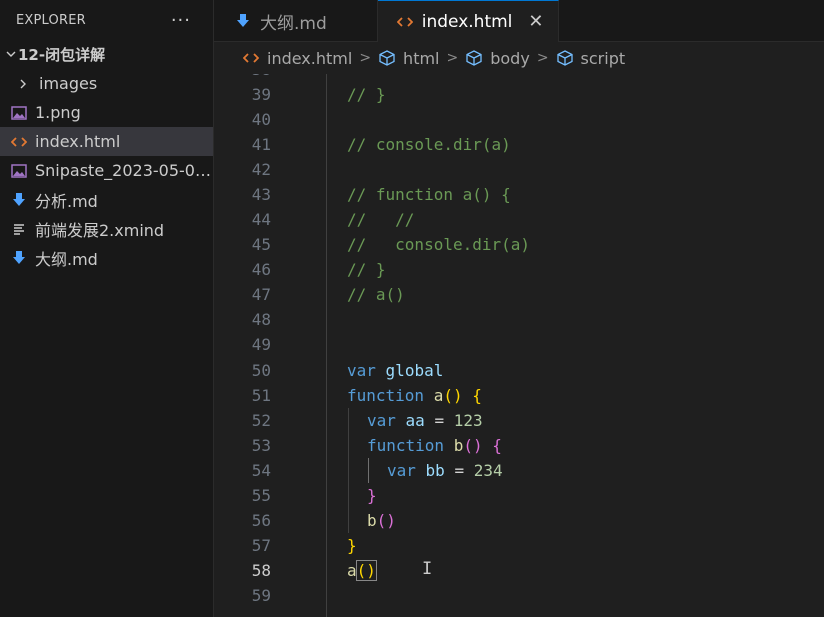 This screenshot has width=824, height=617. I want to click on chevron-down-icon, so click(11, 55).